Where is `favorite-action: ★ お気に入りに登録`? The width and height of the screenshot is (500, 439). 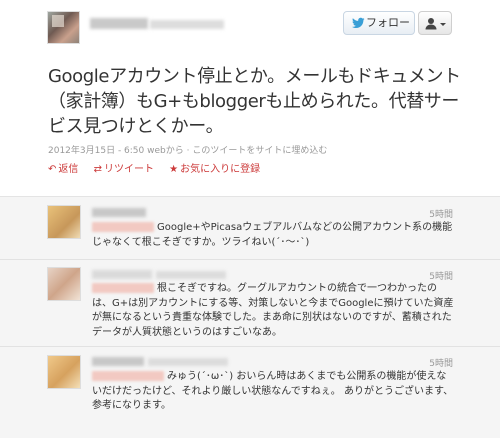
favorite-action: ★ お気に入りに登録 is located at coordinates (214, 169).